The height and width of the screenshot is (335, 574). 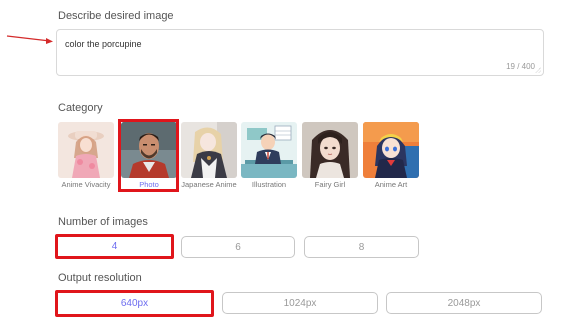 What do you see at coordinates (520, 66) in the screenshot?
I see `character-counter: 19 / 400` at bounding box center [520, 66].